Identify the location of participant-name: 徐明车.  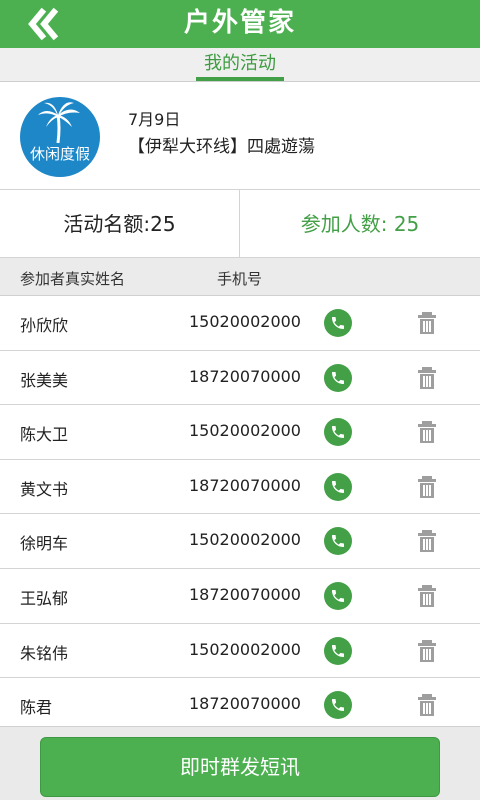
(44, 544).